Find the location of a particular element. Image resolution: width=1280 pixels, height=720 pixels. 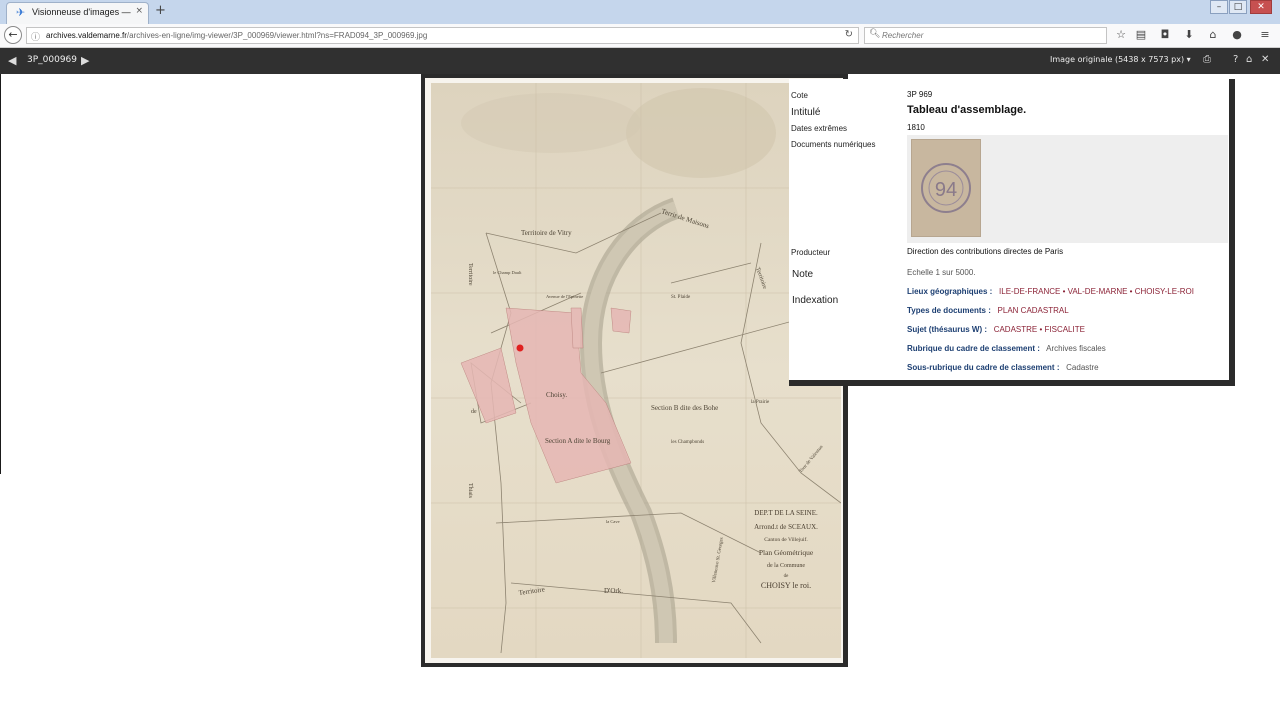

indexation-label: Indexation is located at coordinates (815, 300).